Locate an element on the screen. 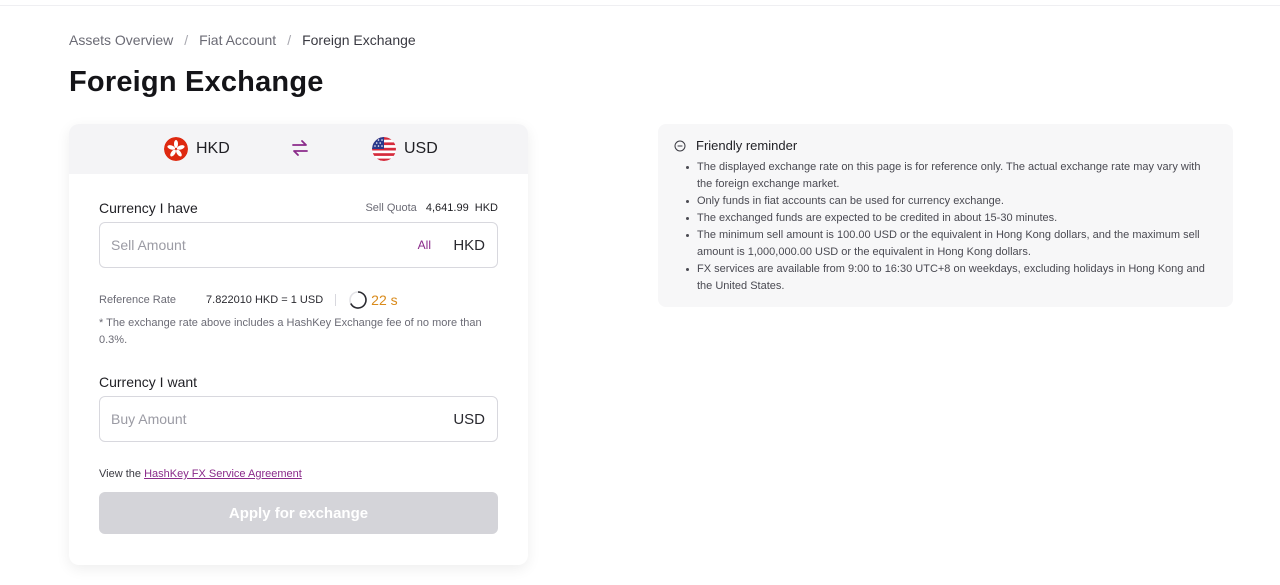  currency-want-label: Currency I want is located at coordinates (148, 382).